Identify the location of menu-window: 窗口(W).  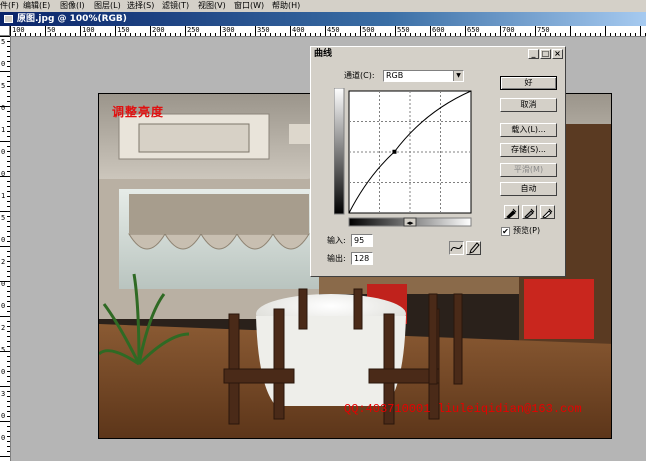
(249, 6).